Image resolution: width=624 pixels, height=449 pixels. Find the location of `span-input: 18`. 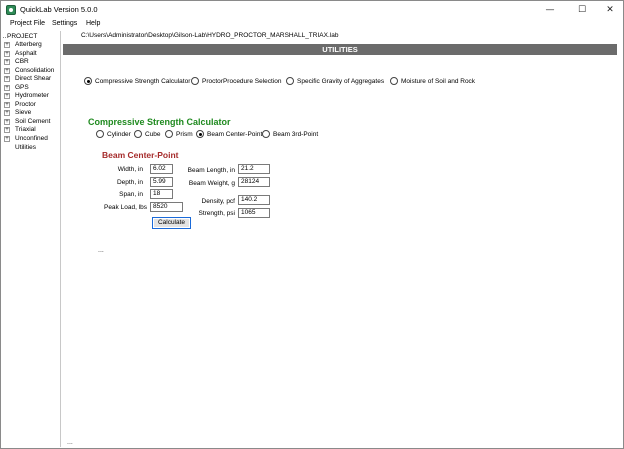

span-input: 18 is located at coordinates (161, 194).